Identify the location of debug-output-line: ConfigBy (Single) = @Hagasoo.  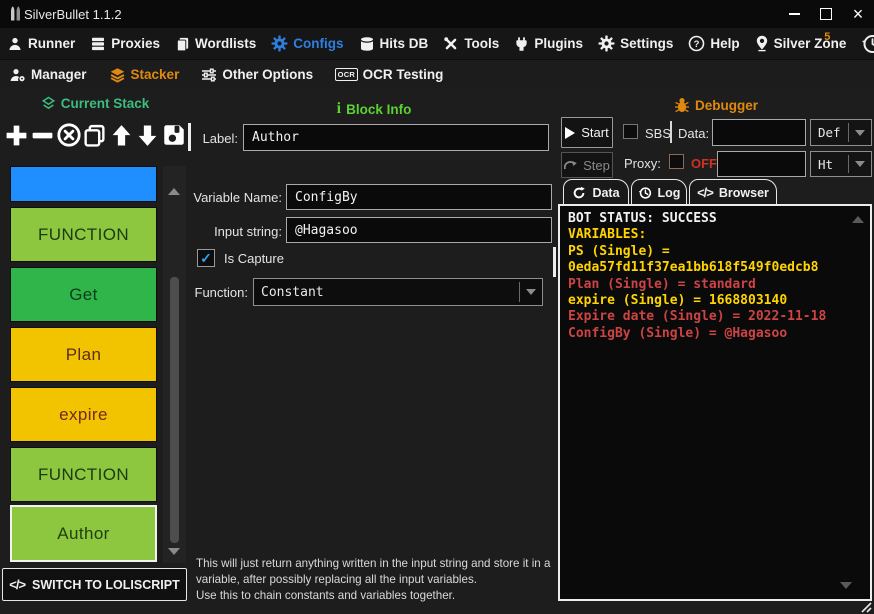
(678, 333).